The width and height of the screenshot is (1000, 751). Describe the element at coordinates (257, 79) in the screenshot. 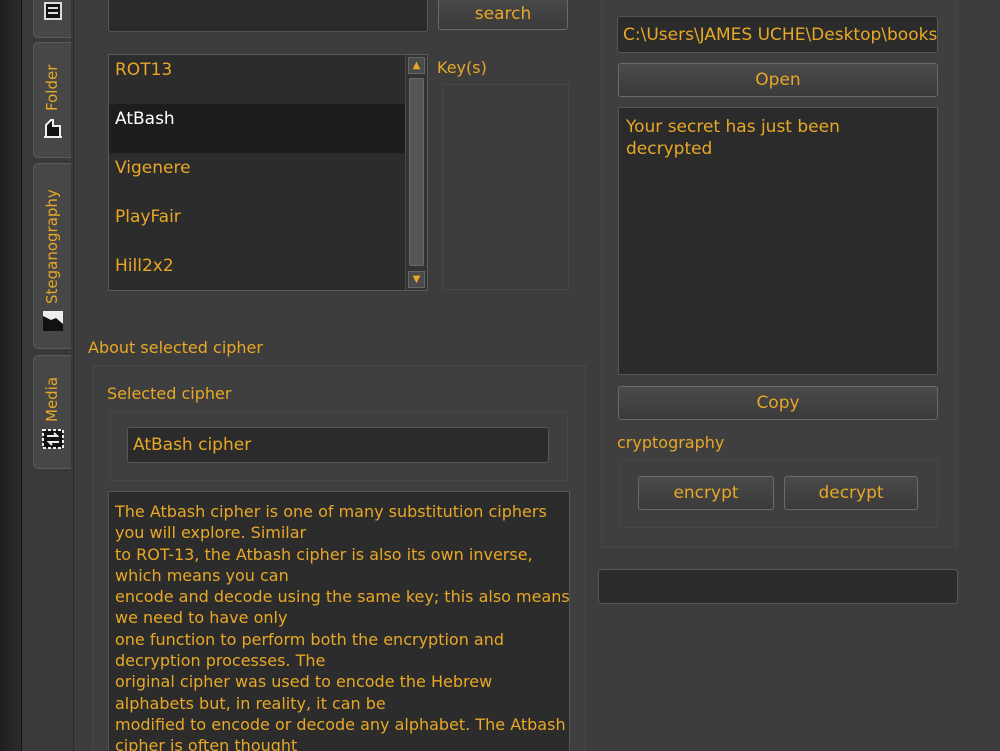

I see `list-item: ROT13` at that location.